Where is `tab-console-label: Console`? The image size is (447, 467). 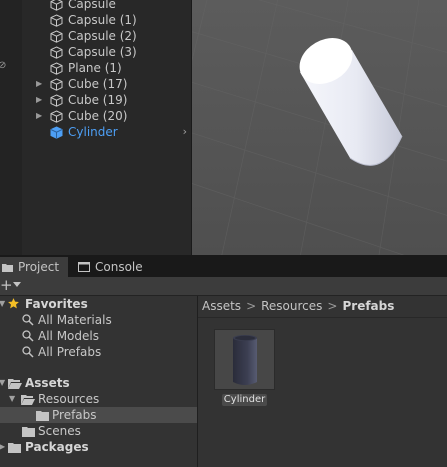 tab-console-label: Console is located at coordinates (119, 267).